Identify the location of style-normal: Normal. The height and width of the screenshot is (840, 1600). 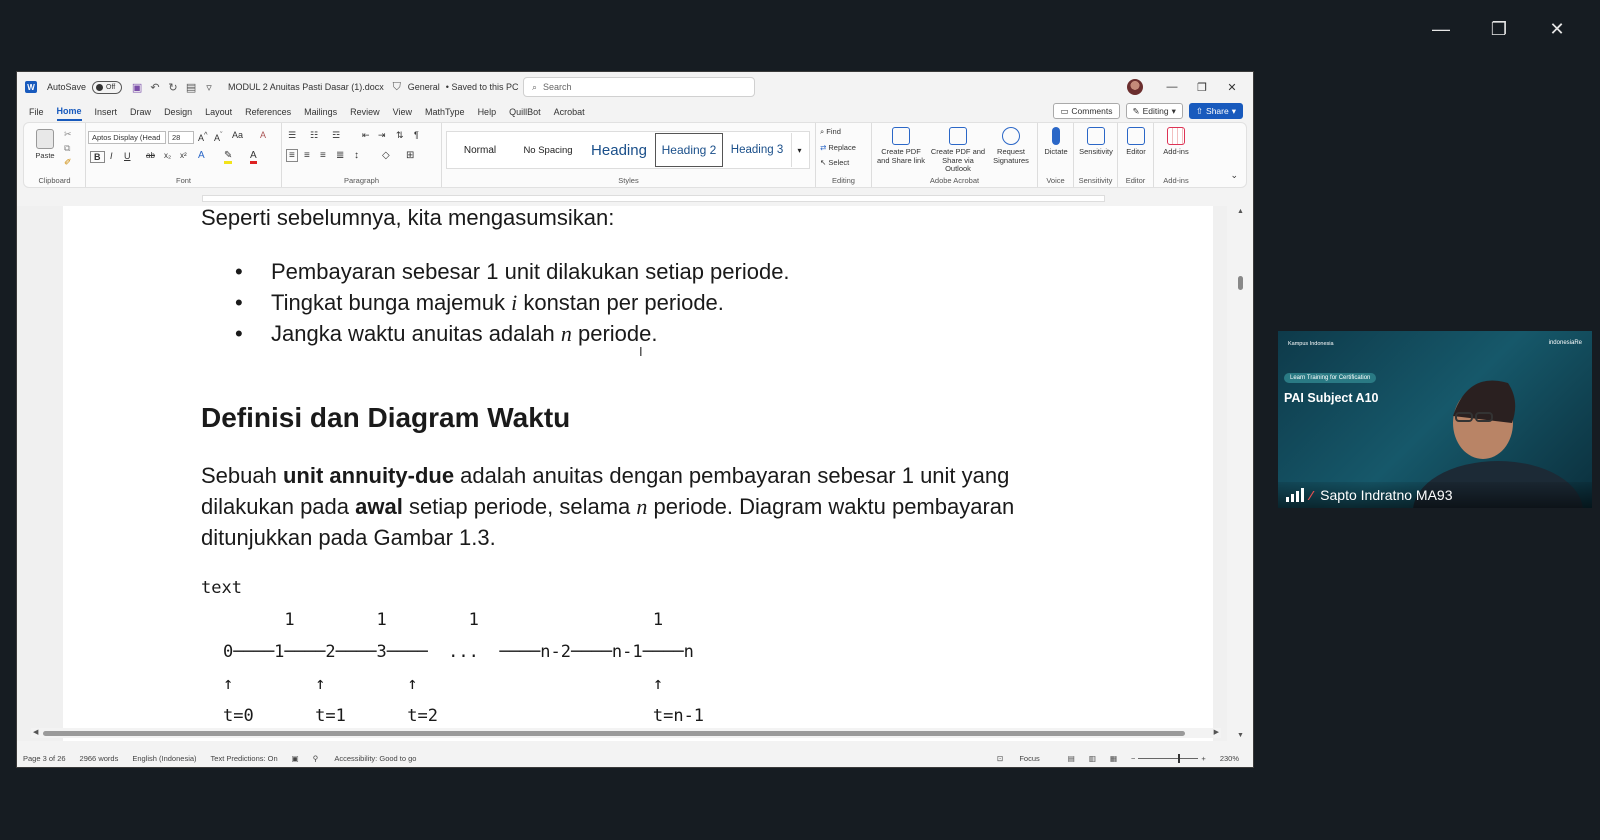
(480, 150).